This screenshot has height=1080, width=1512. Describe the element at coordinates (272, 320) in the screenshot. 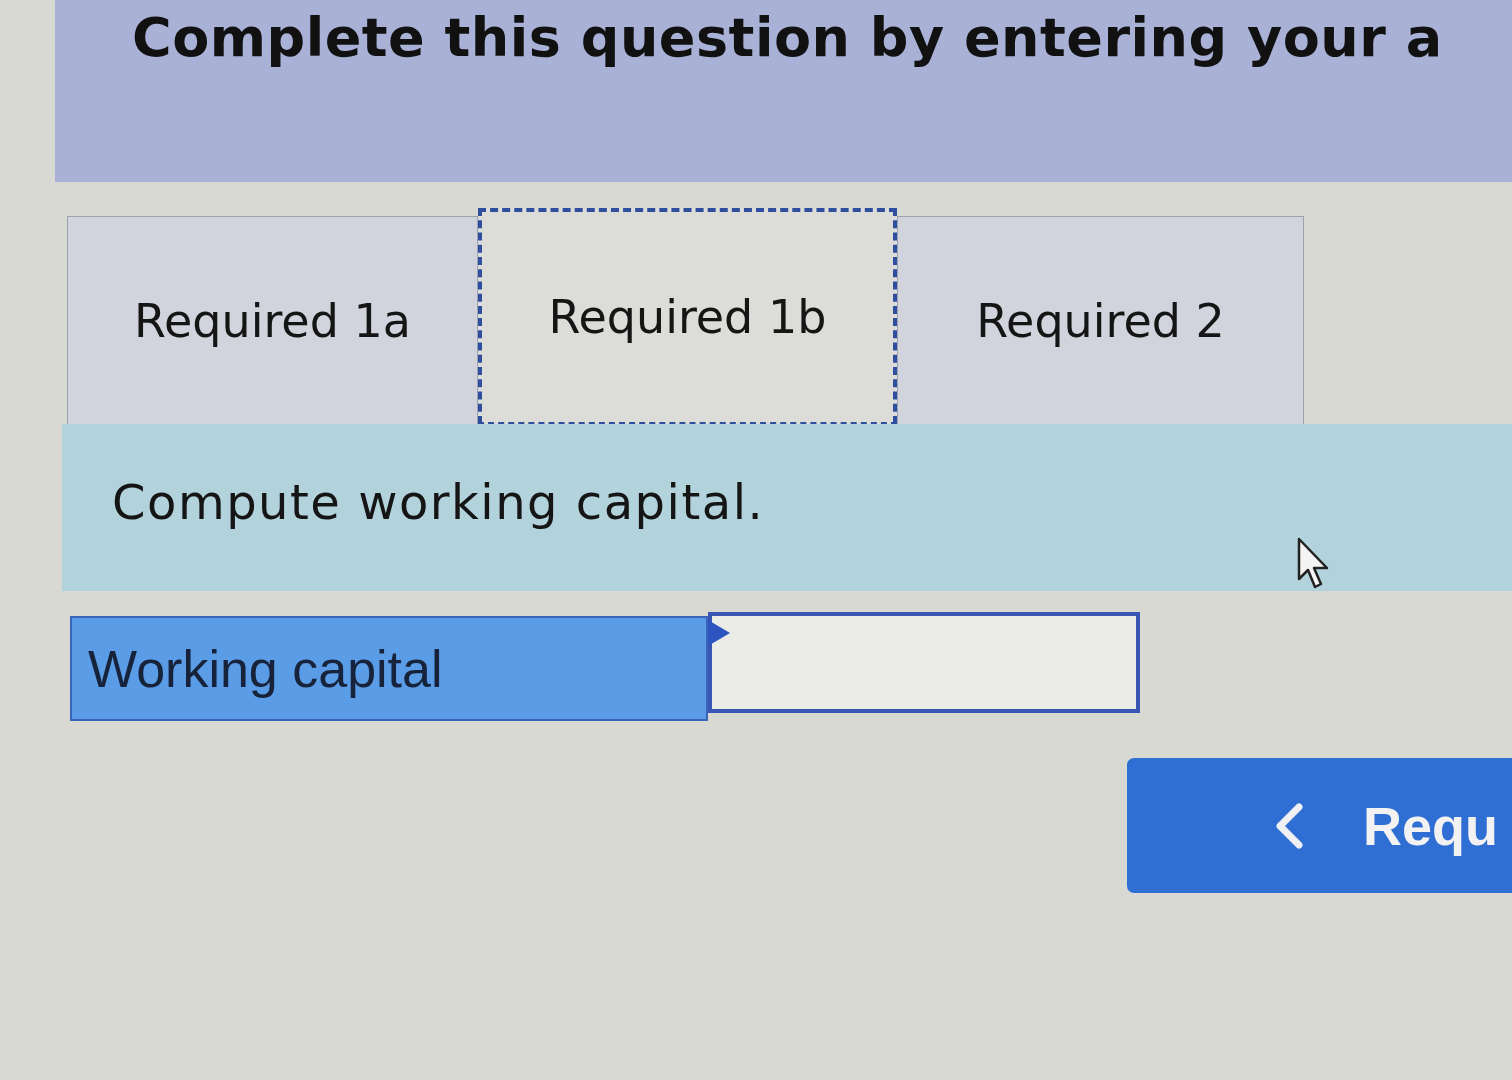

I see `tab: Required 1a` at that location.